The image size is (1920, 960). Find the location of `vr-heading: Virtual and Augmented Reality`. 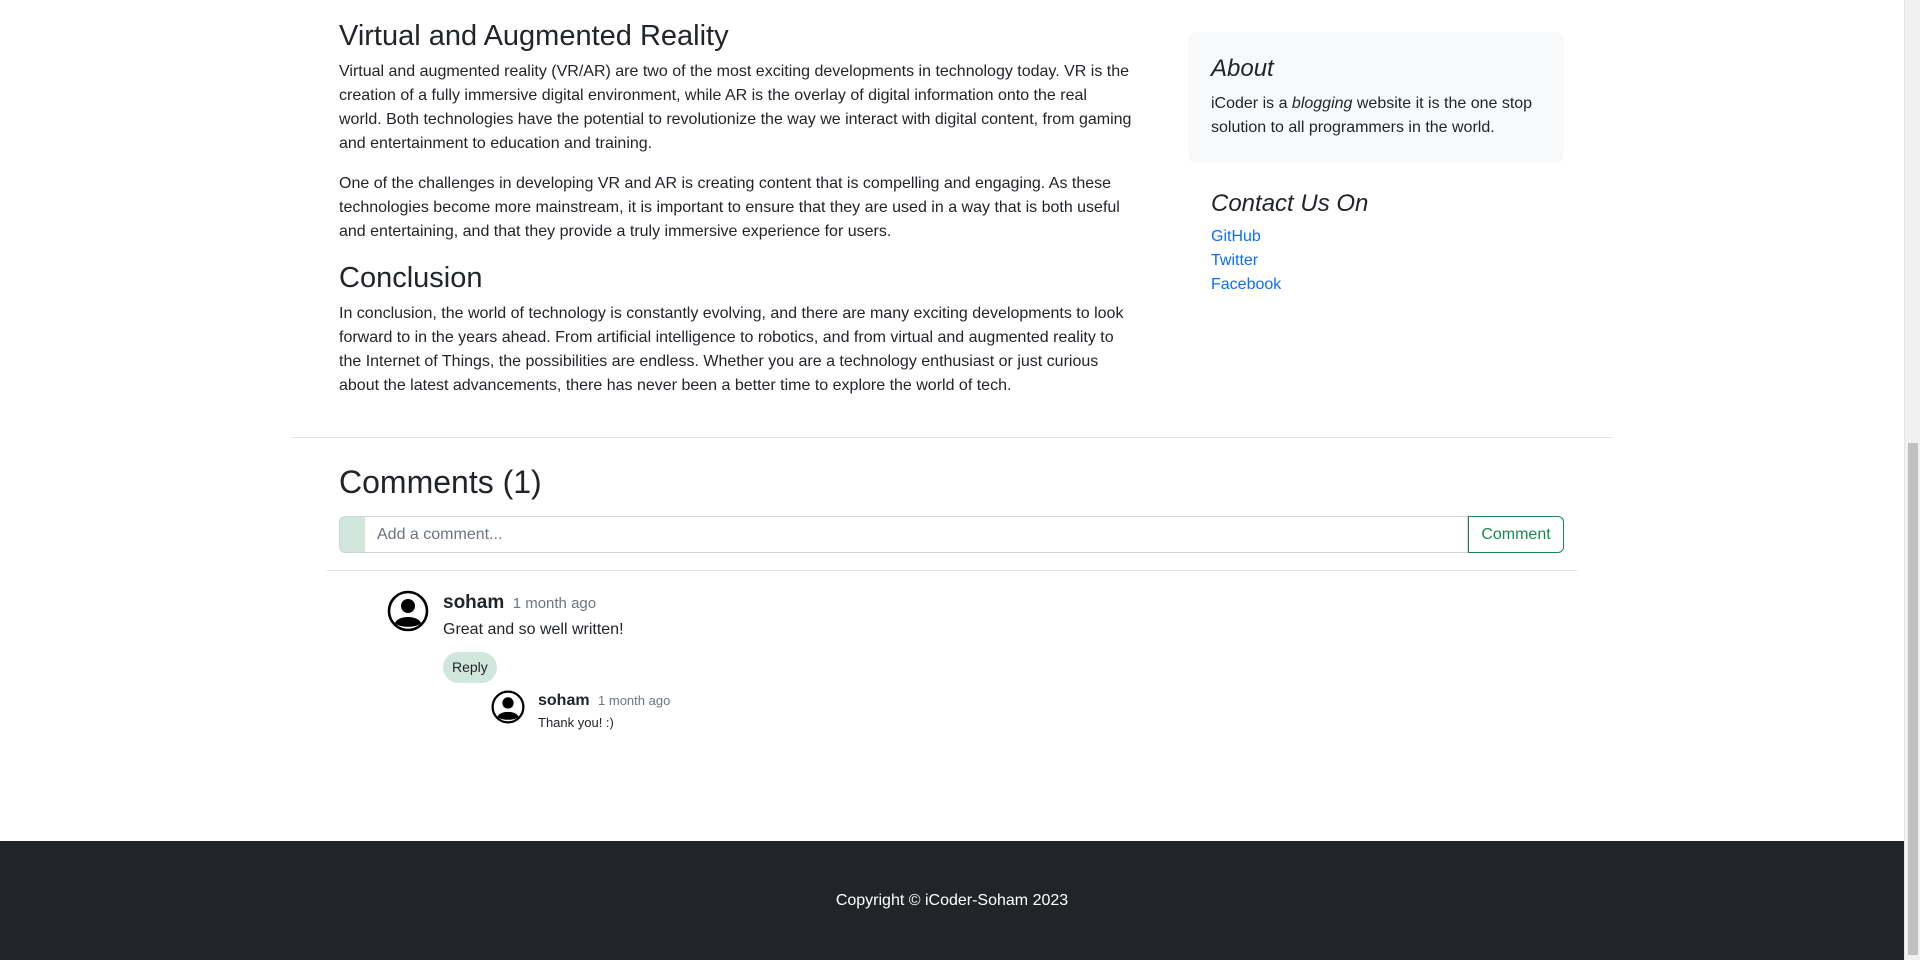

vr-heading: Virtual and Augmented Reality is located at coordinates (534, 36).